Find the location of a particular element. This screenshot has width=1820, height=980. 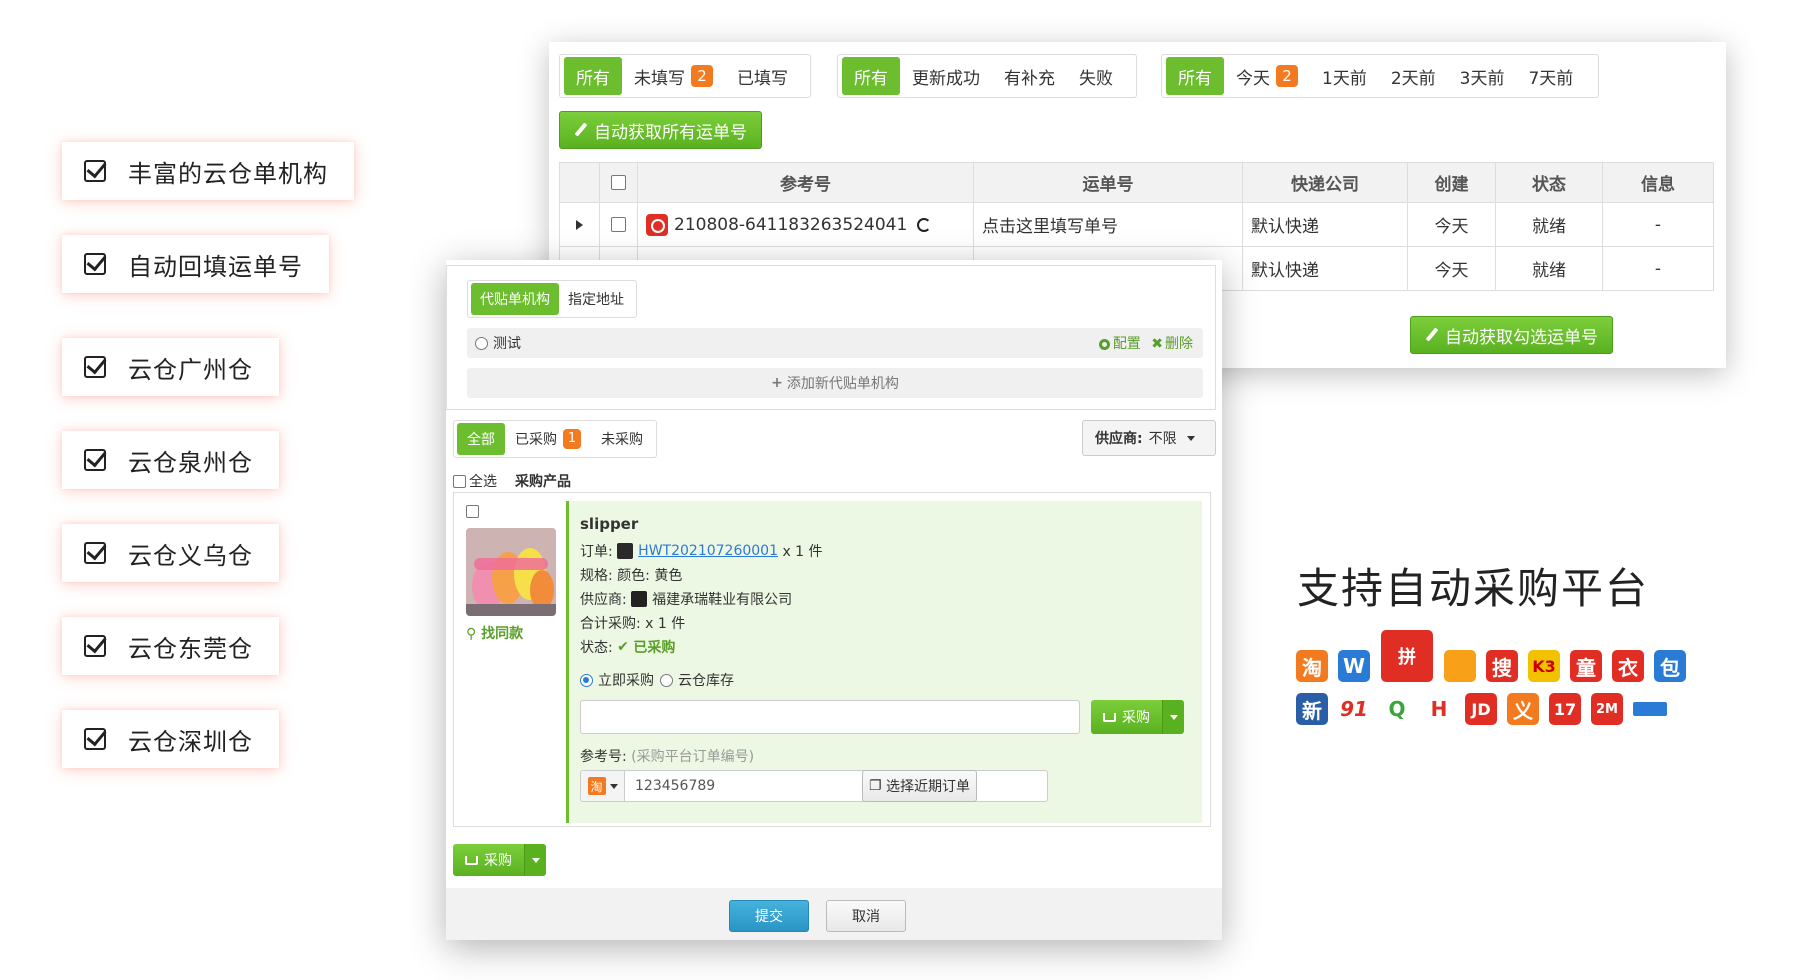

submit-button: 提交 is located at coordinates (769, 916).